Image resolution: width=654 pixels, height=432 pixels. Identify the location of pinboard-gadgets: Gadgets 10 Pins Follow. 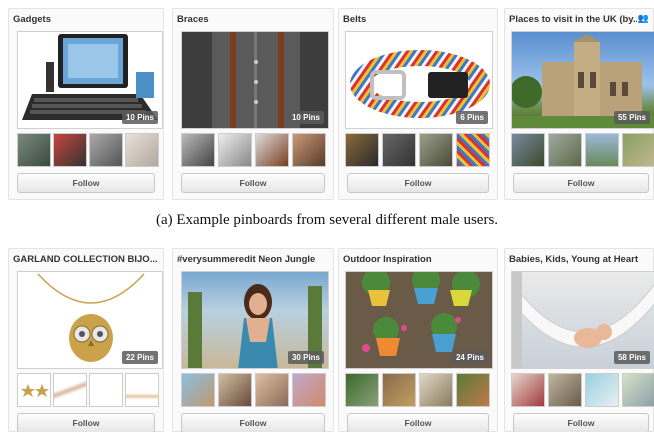
(86, 104).